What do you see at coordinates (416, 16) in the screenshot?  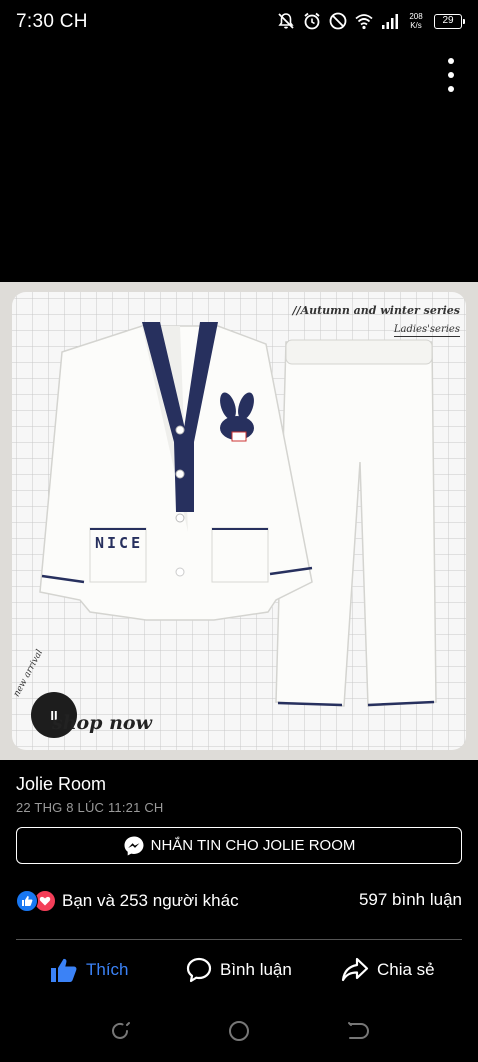 I see `net-speed-value: 208` at bounding box center [416, 16].